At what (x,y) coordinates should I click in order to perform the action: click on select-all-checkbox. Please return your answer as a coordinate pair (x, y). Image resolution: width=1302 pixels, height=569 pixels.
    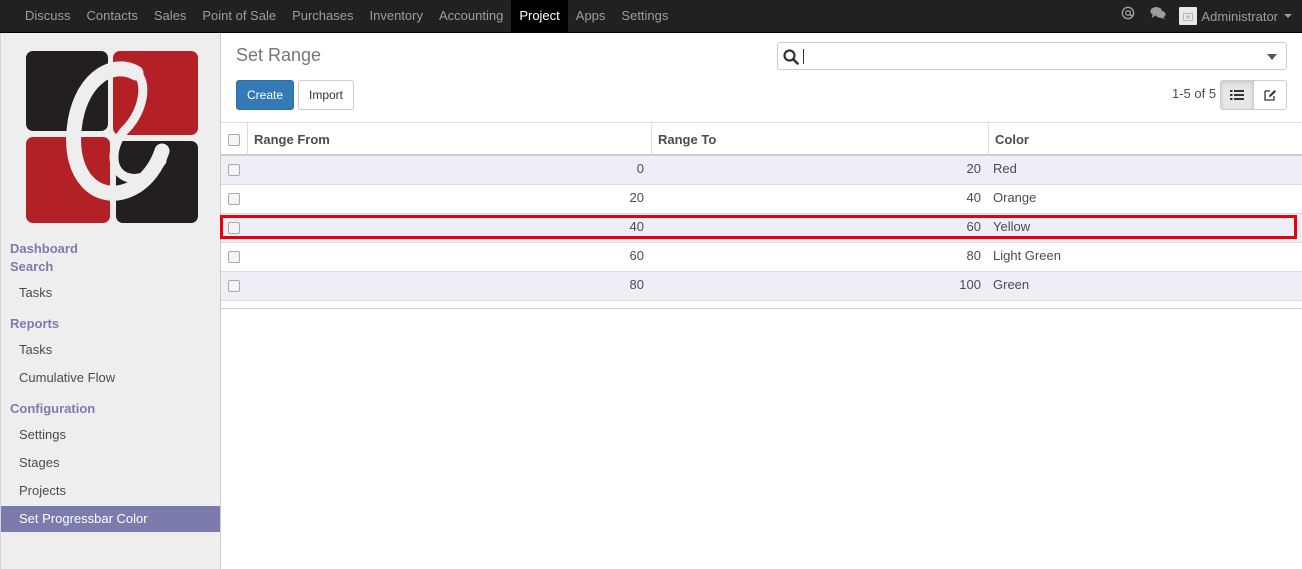
    Looking at the image, I should click on (234, 140).